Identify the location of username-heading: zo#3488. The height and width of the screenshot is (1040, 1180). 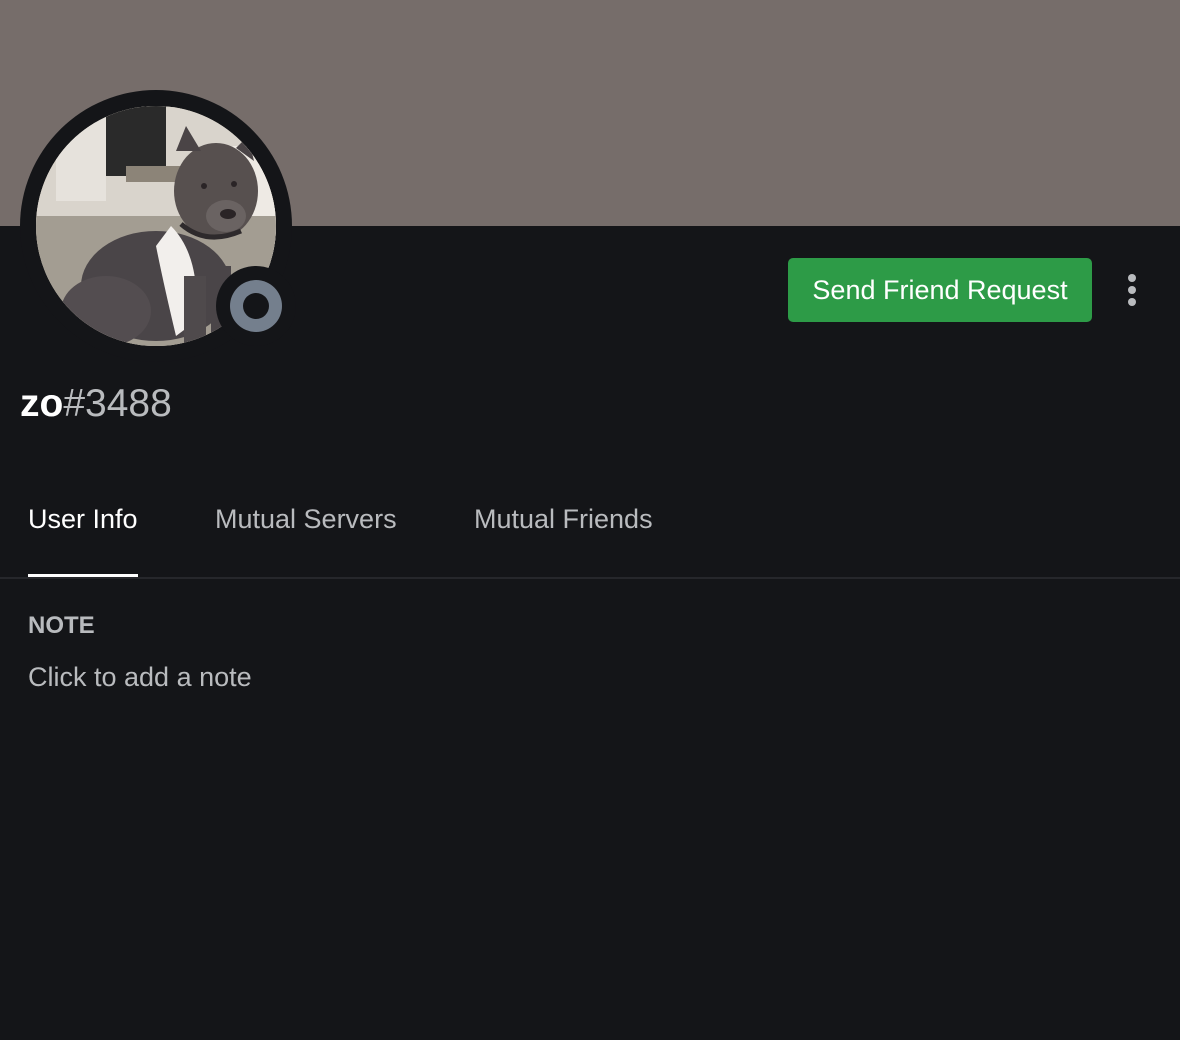
(96, 404).